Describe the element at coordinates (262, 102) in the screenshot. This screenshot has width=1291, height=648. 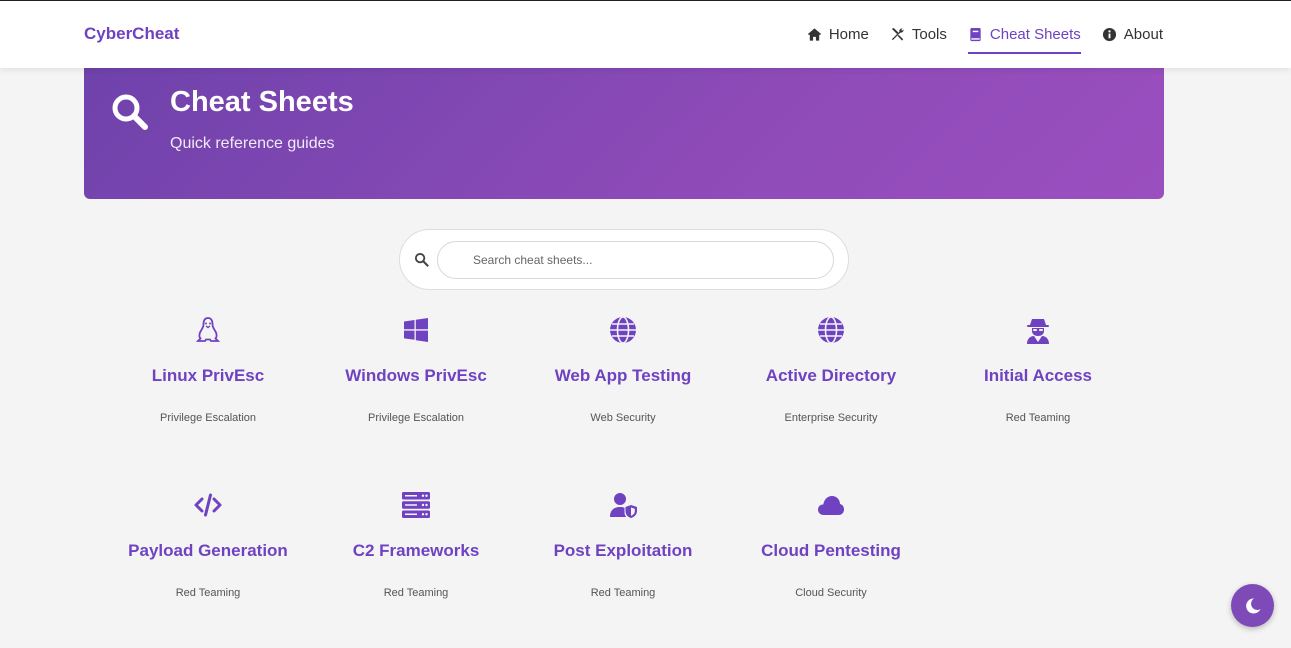
I see `page-title: Cheat Sheets` at that location.